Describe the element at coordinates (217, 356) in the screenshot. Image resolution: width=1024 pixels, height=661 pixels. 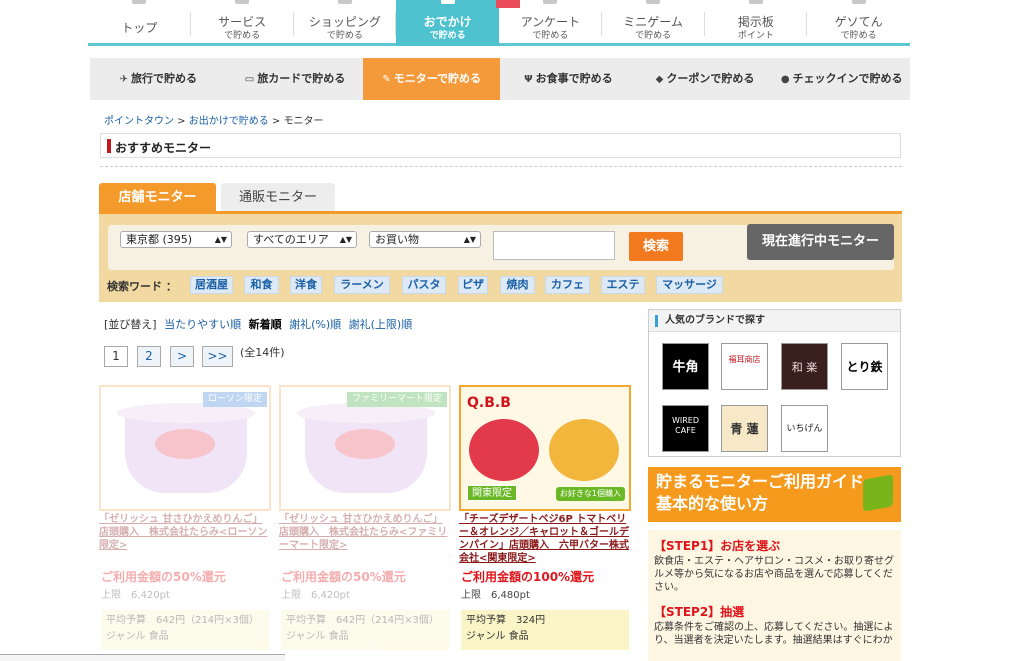
I see `page-last: >>` at that location.